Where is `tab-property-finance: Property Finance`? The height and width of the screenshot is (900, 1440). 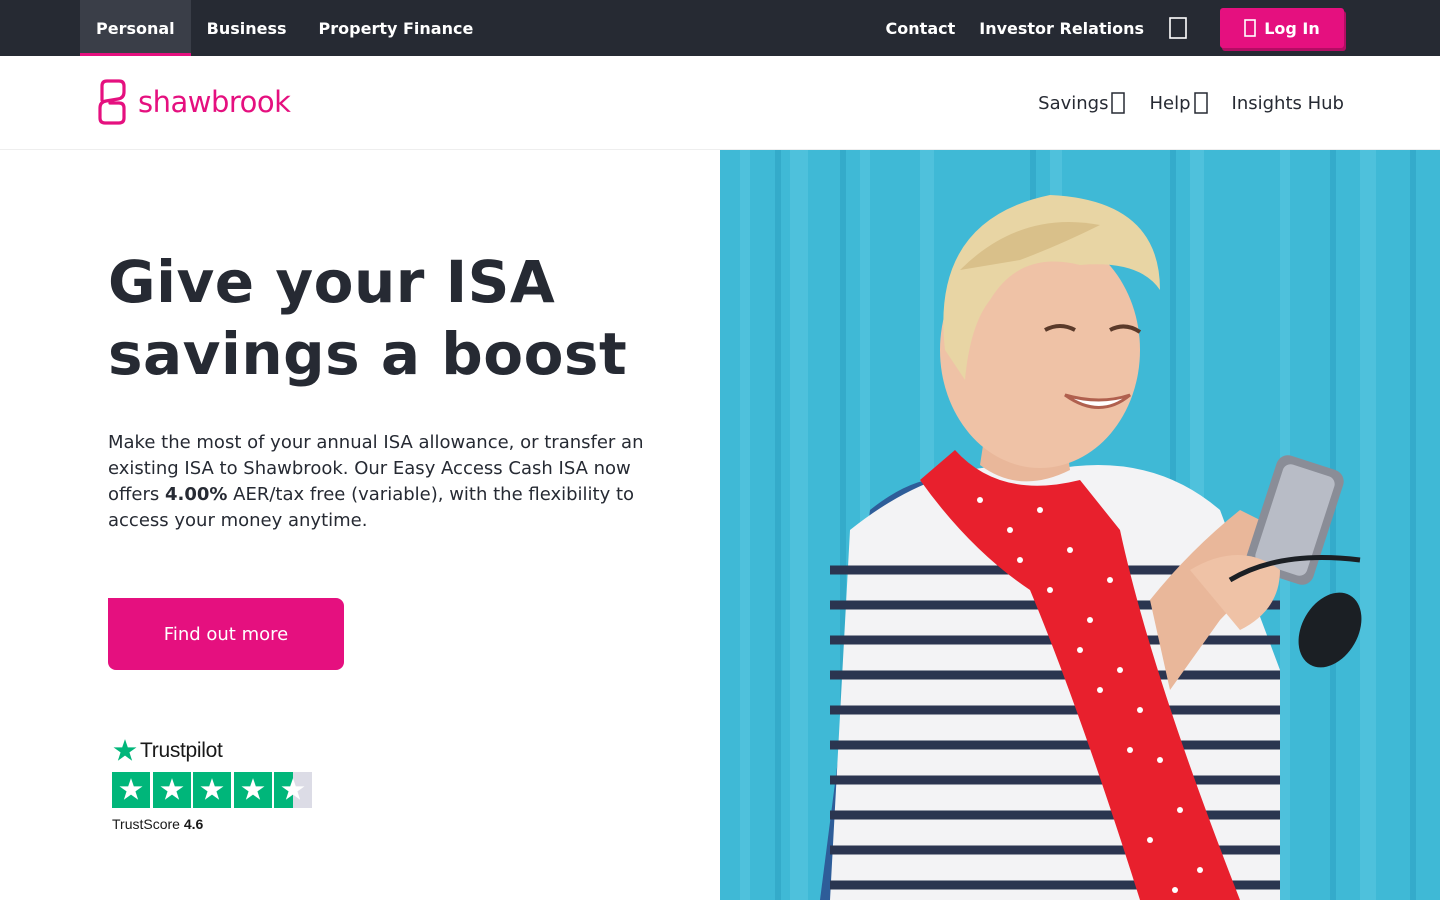
tab-property-finance: Property Finance is located at coordinates (396, 28).